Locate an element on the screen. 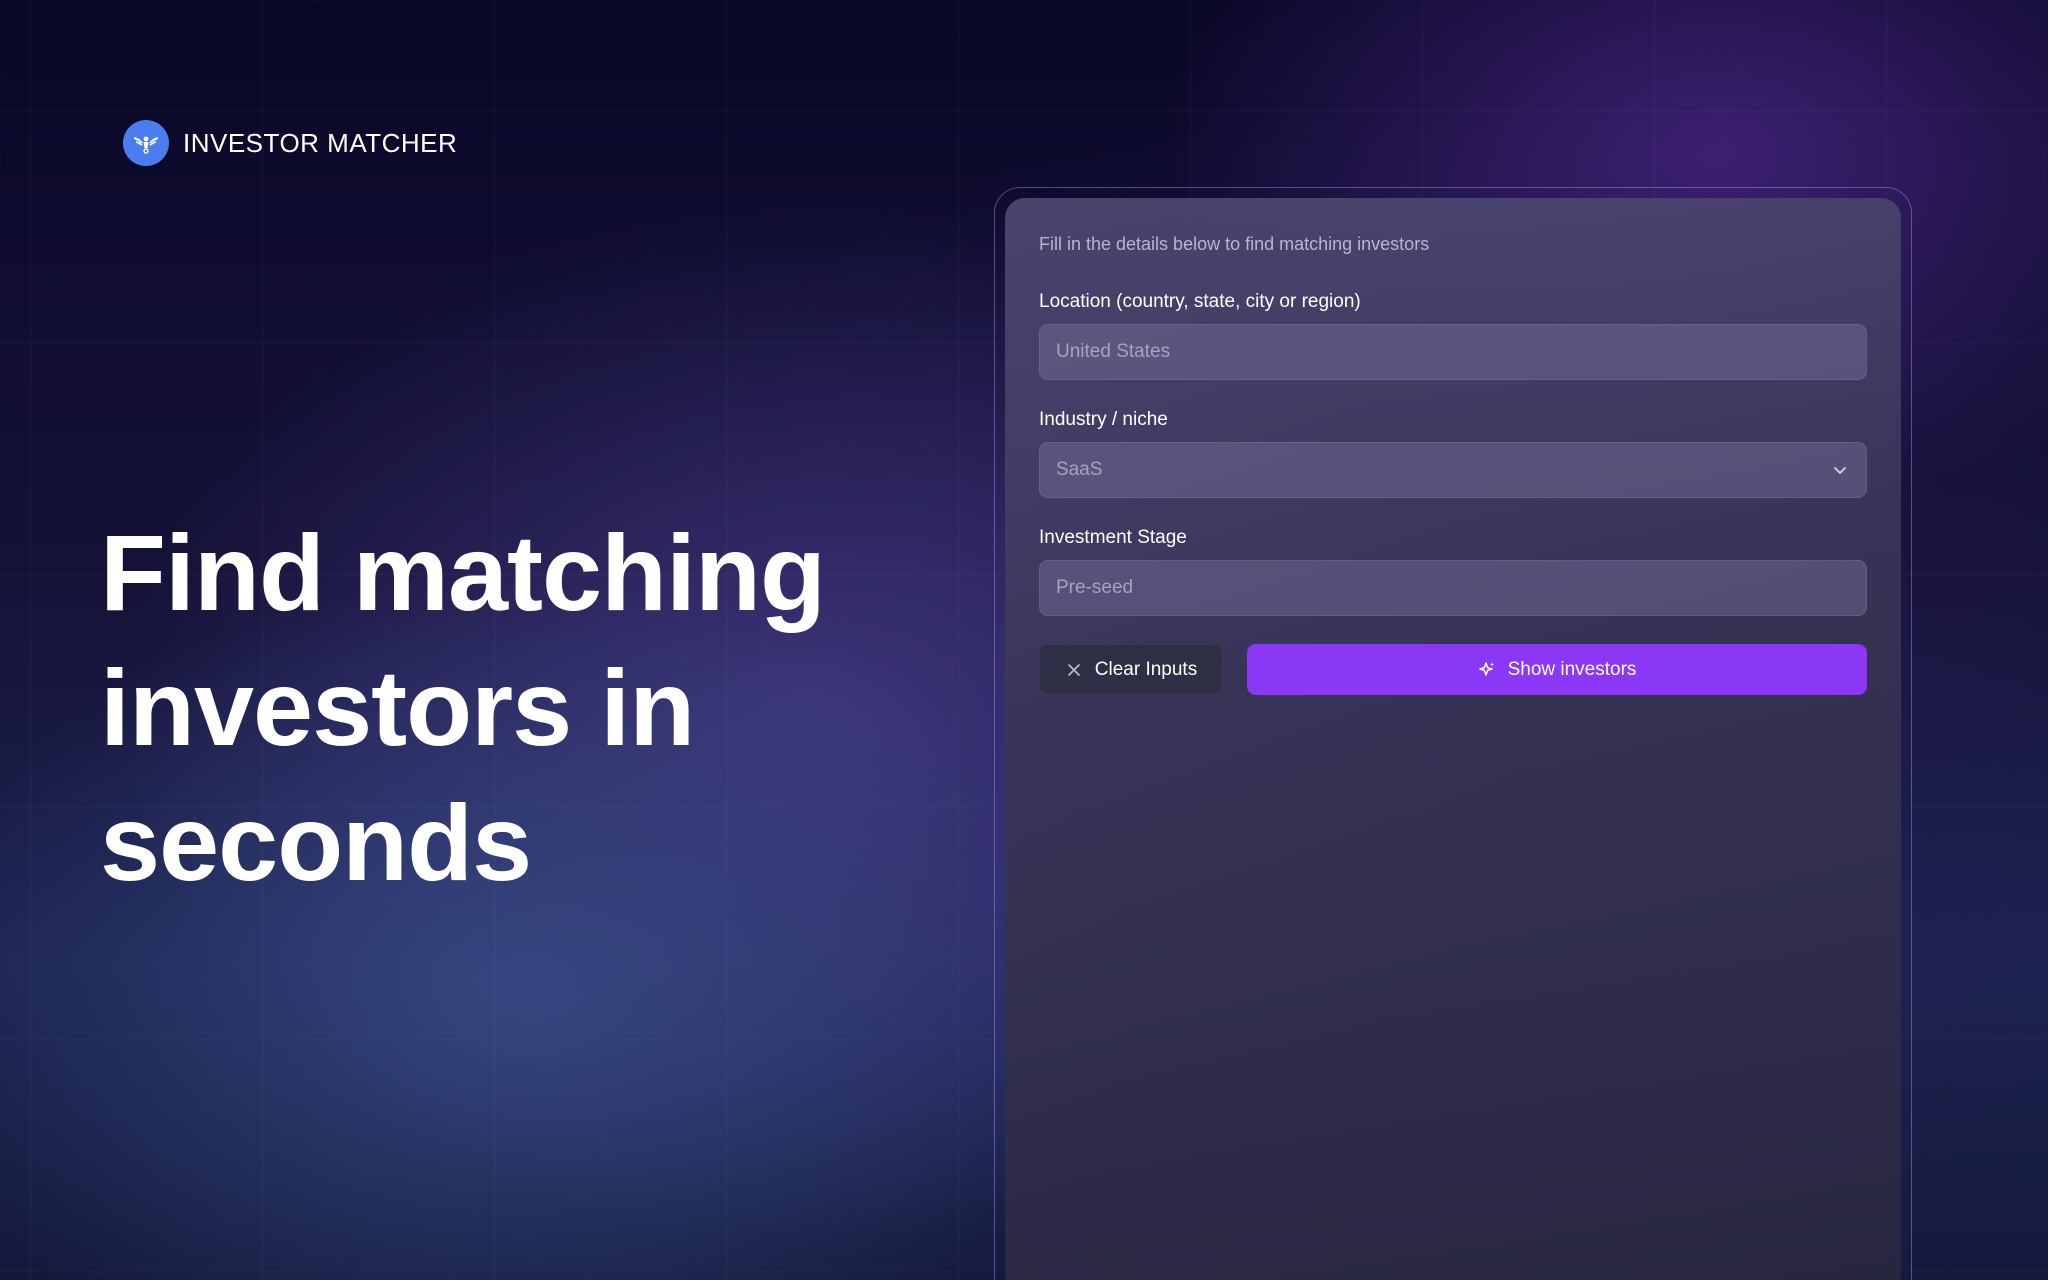  show-investors-button: Show investors is located at coordinates (1557, 669).